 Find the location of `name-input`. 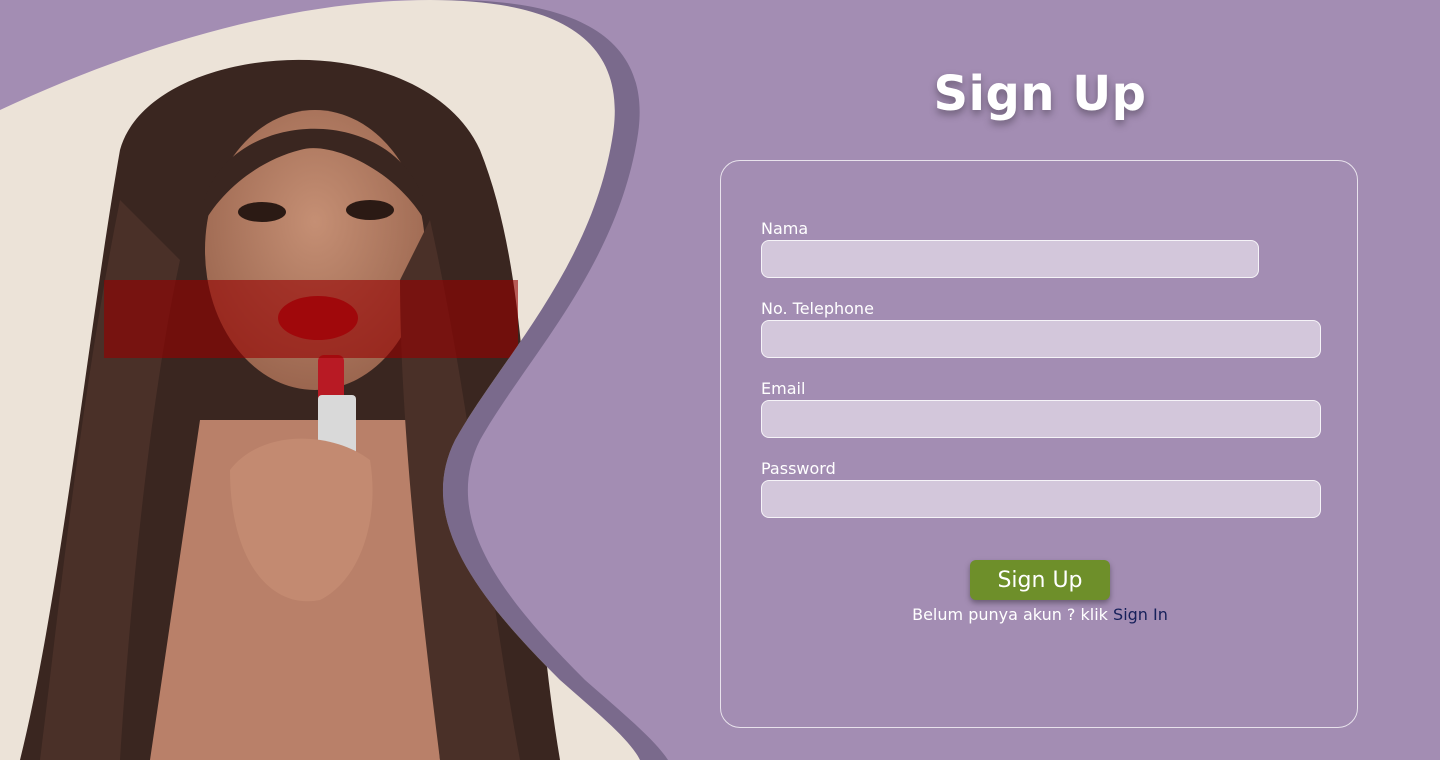

name-input is located at coordinates (1010, 259).